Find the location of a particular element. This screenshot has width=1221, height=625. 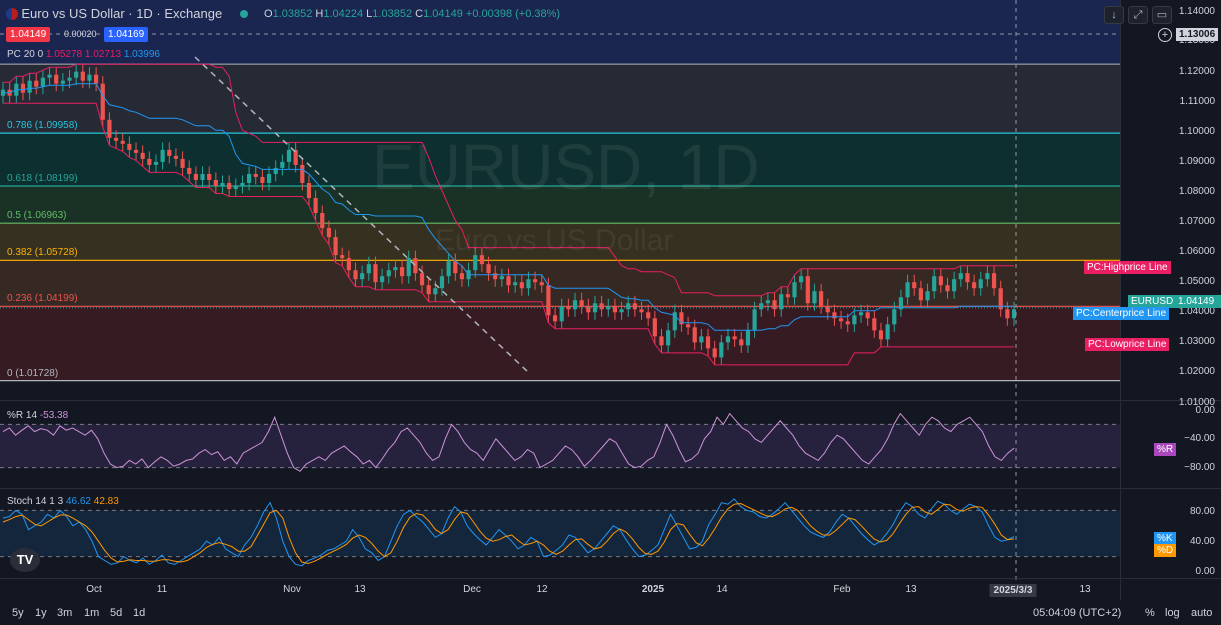

chart-title: Euro vs US Dollar · 1D · Exchange is located at coordinates (121, 13).